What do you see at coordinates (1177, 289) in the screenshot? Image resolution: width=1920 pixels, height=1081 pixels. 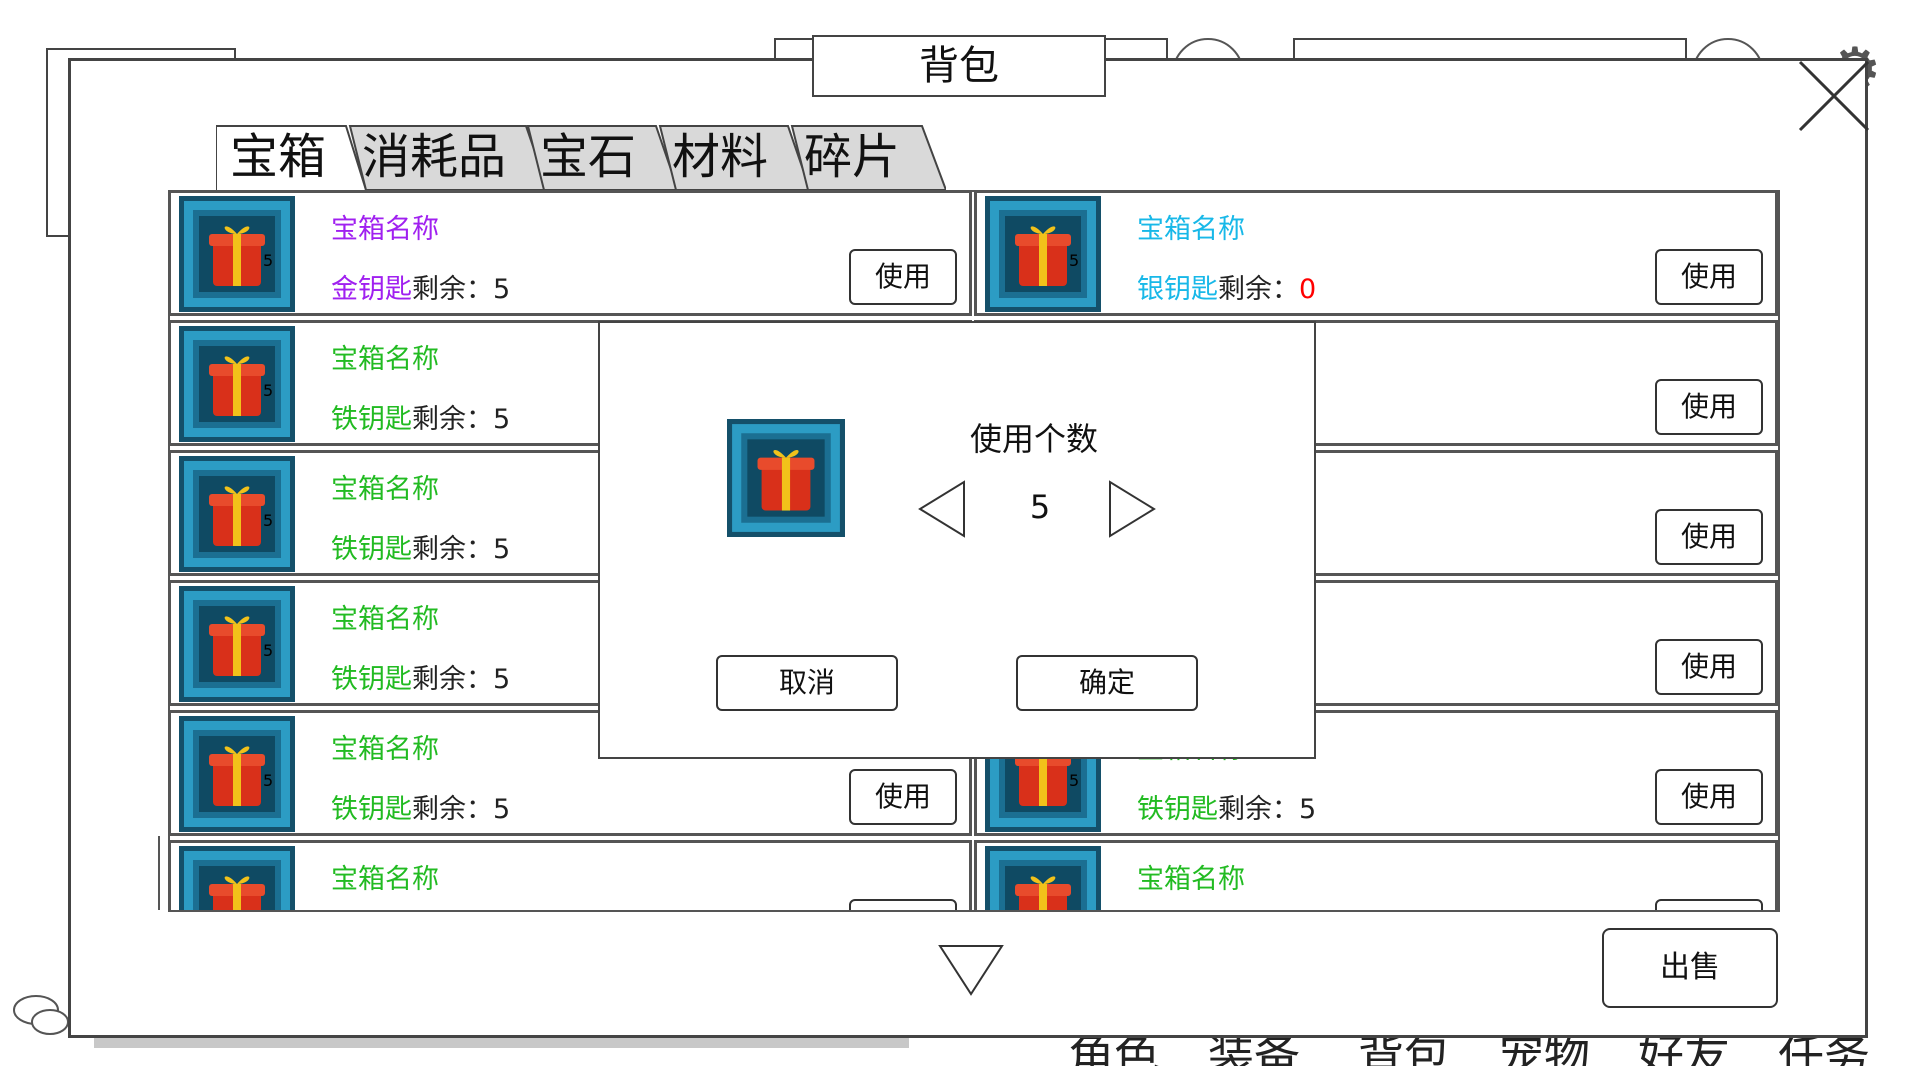 I see `key-type: 银钥匙` at bounding box center [1177, 289].